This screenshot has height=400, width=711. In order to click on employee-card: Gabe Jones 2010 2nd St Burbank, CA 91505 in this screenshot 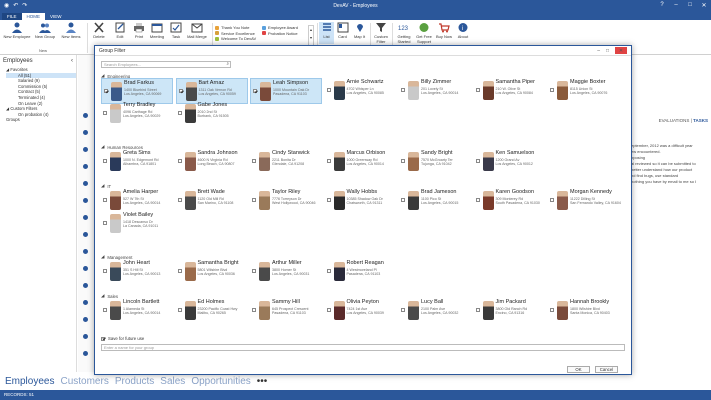, I will do `click(212, 114)`.